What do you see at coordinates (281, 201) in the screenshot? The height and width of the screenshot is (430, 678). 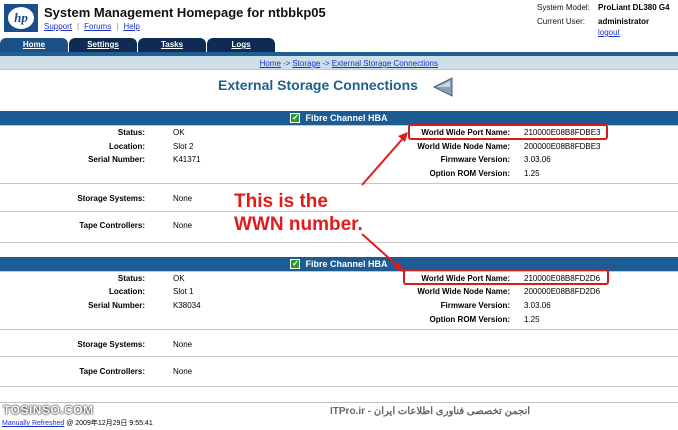 I see `annotation-line-1: This is the` at bounding box center [281, 201].